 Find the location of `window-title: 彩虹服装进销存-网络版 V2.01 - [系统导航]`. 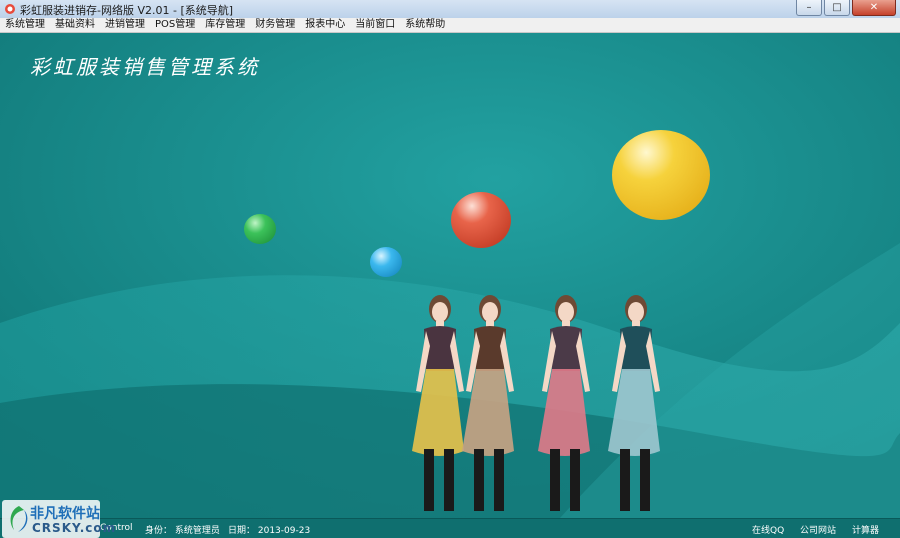

window-title: 彩虹服装进销存-网络版 V2.01 - [系统导航] is located at coordinates (127, 10).